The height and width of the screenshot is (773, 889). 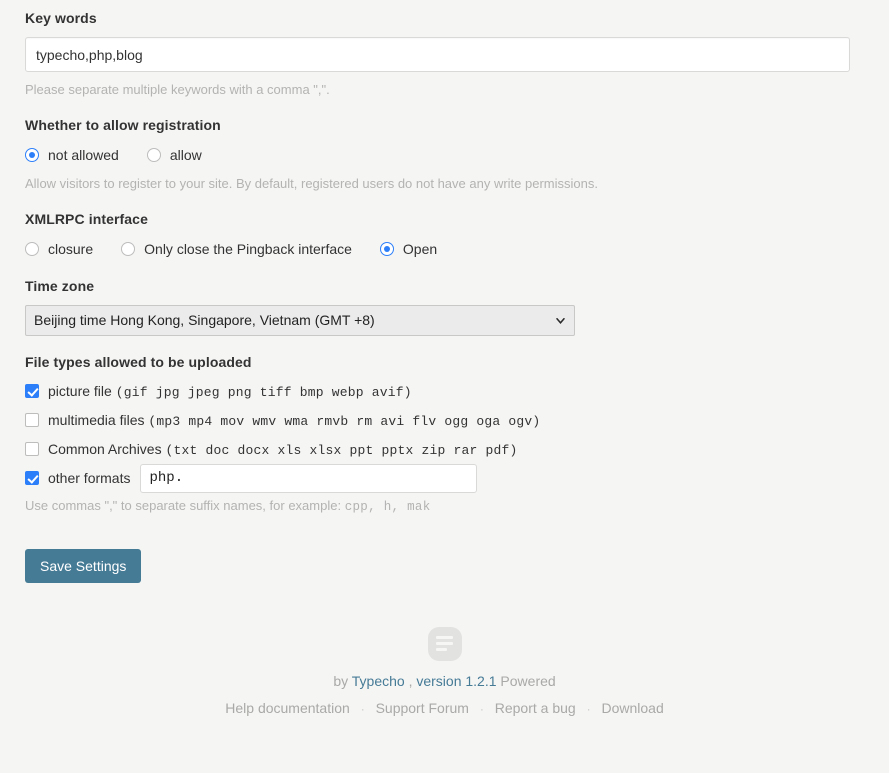 I want to click on typecho-link: Typecho, so click(x=378, y=681).